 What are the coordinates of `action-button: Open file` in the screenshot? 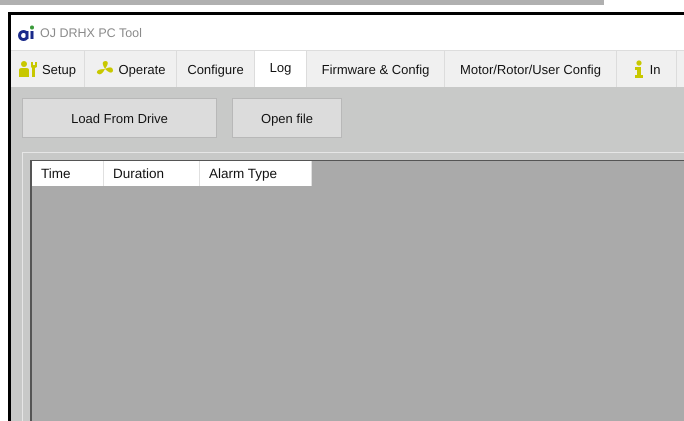 It's located at (287, 118).